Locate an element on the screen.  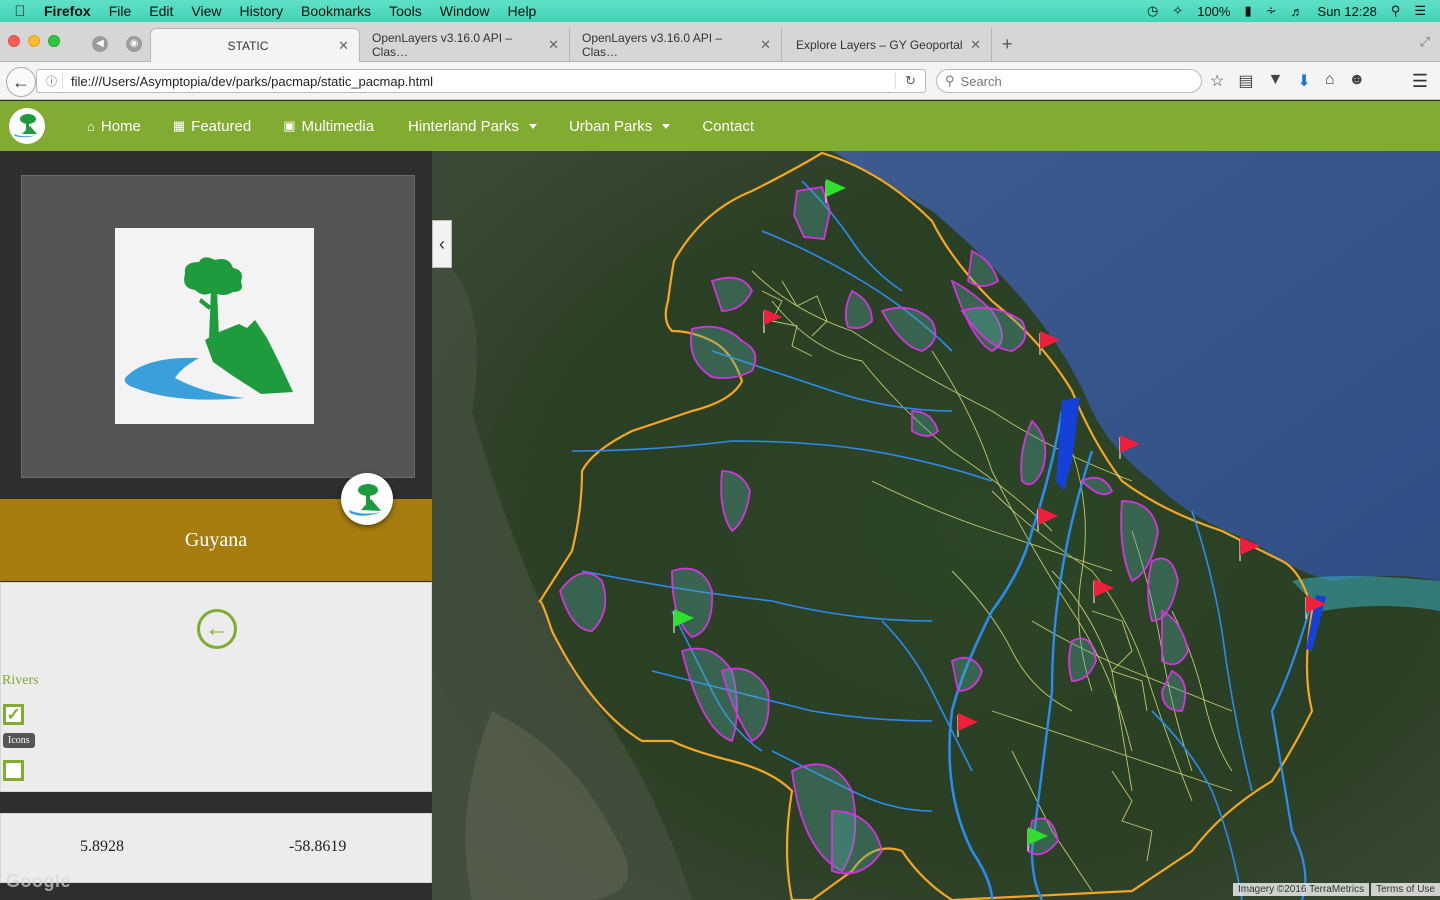
hamburger-menu-icon: ☰ is located at coordinates (1420, 81).